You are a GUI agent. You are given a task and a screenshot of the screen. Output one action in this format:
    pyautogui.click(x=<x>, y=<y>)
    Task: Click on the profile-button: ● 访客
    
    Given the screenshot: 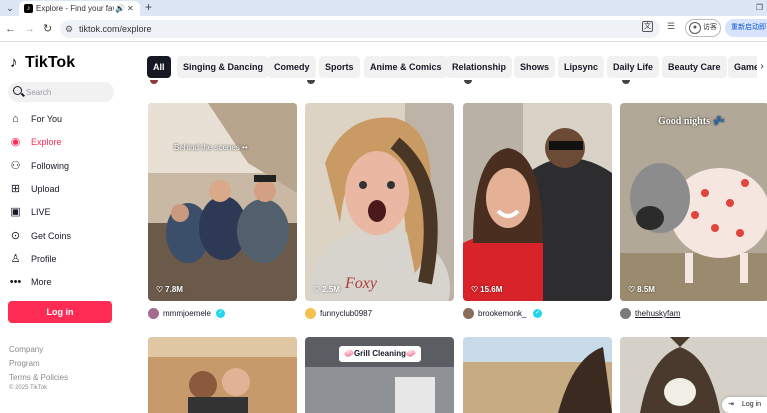 What is the action you would take?
    pyautogui.click(x=703, y=28)
    